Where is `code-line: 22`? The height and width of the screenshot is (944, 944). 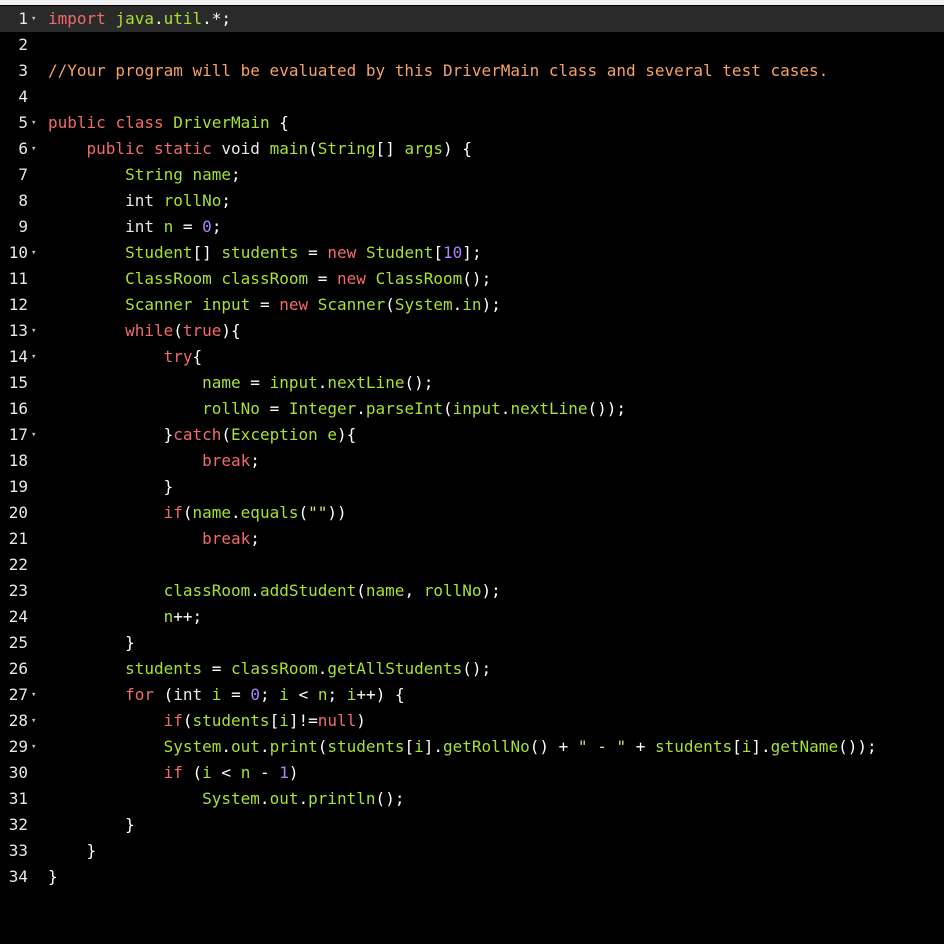 code-line: 22 is located at coordinates (472, 565).